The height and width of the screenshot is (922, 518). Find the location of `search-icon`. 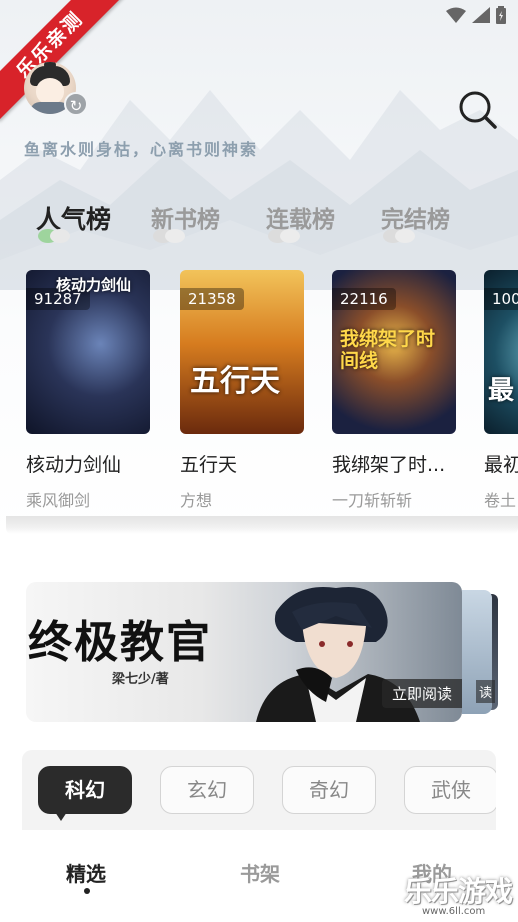

search-icon is located at coordinates (478, 110).